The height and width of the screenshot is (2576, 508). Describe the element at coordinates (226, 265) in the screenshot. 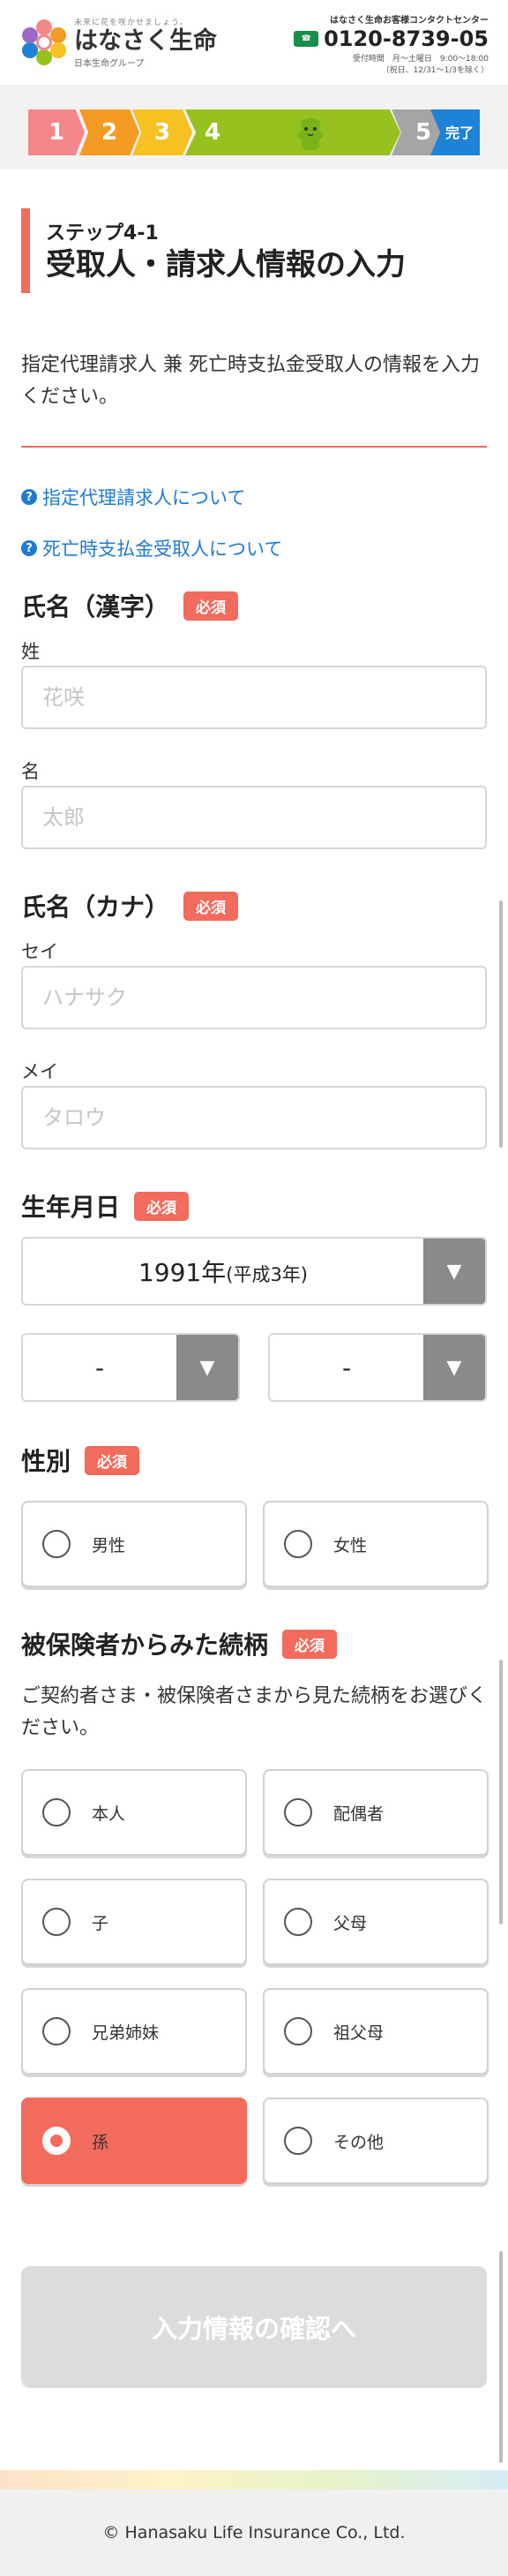

I see `page-title: 受取人・請求人情報の入力` at that location.